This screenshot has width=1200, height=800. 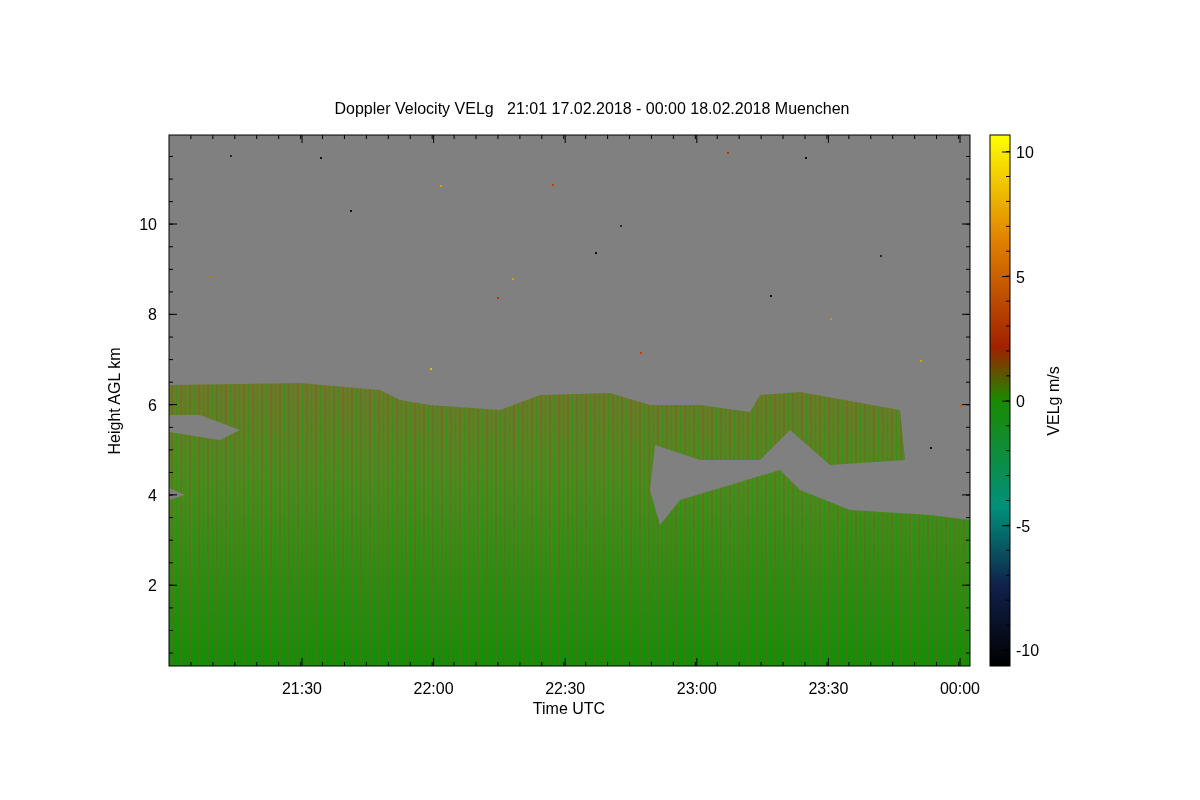 What do you see at coordinates (1020, 277) in the screenshot?
I see `colorbar-tick-label: 5` at bounding box center [1020, 277].